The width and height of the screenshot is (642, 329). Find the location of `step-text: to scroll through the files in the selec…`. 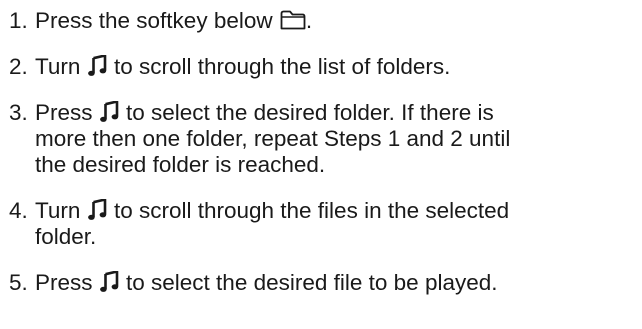

step-text: to scroll through the files in the selec… is located at coordinates (308, 210).